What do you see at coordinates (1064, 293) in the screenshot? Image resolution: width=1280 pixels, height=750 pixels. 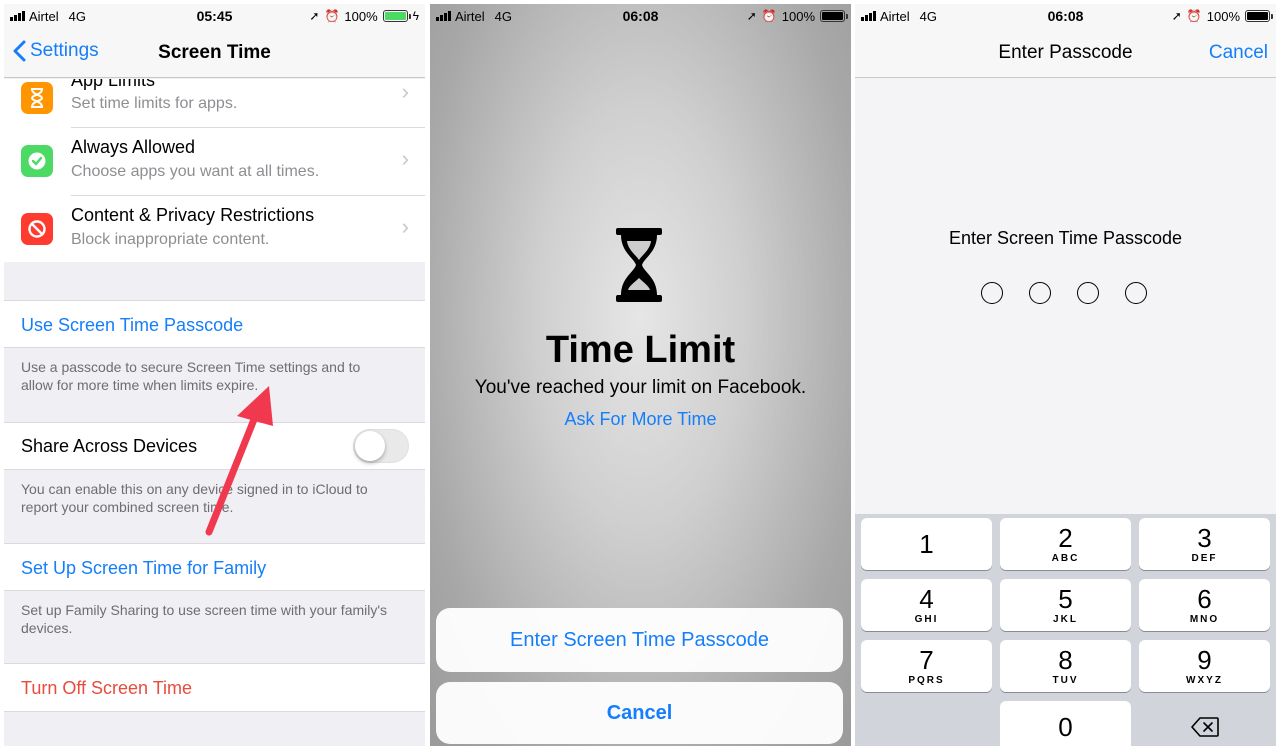 I see `passcode-dots` at bounding box center [1064, 293].